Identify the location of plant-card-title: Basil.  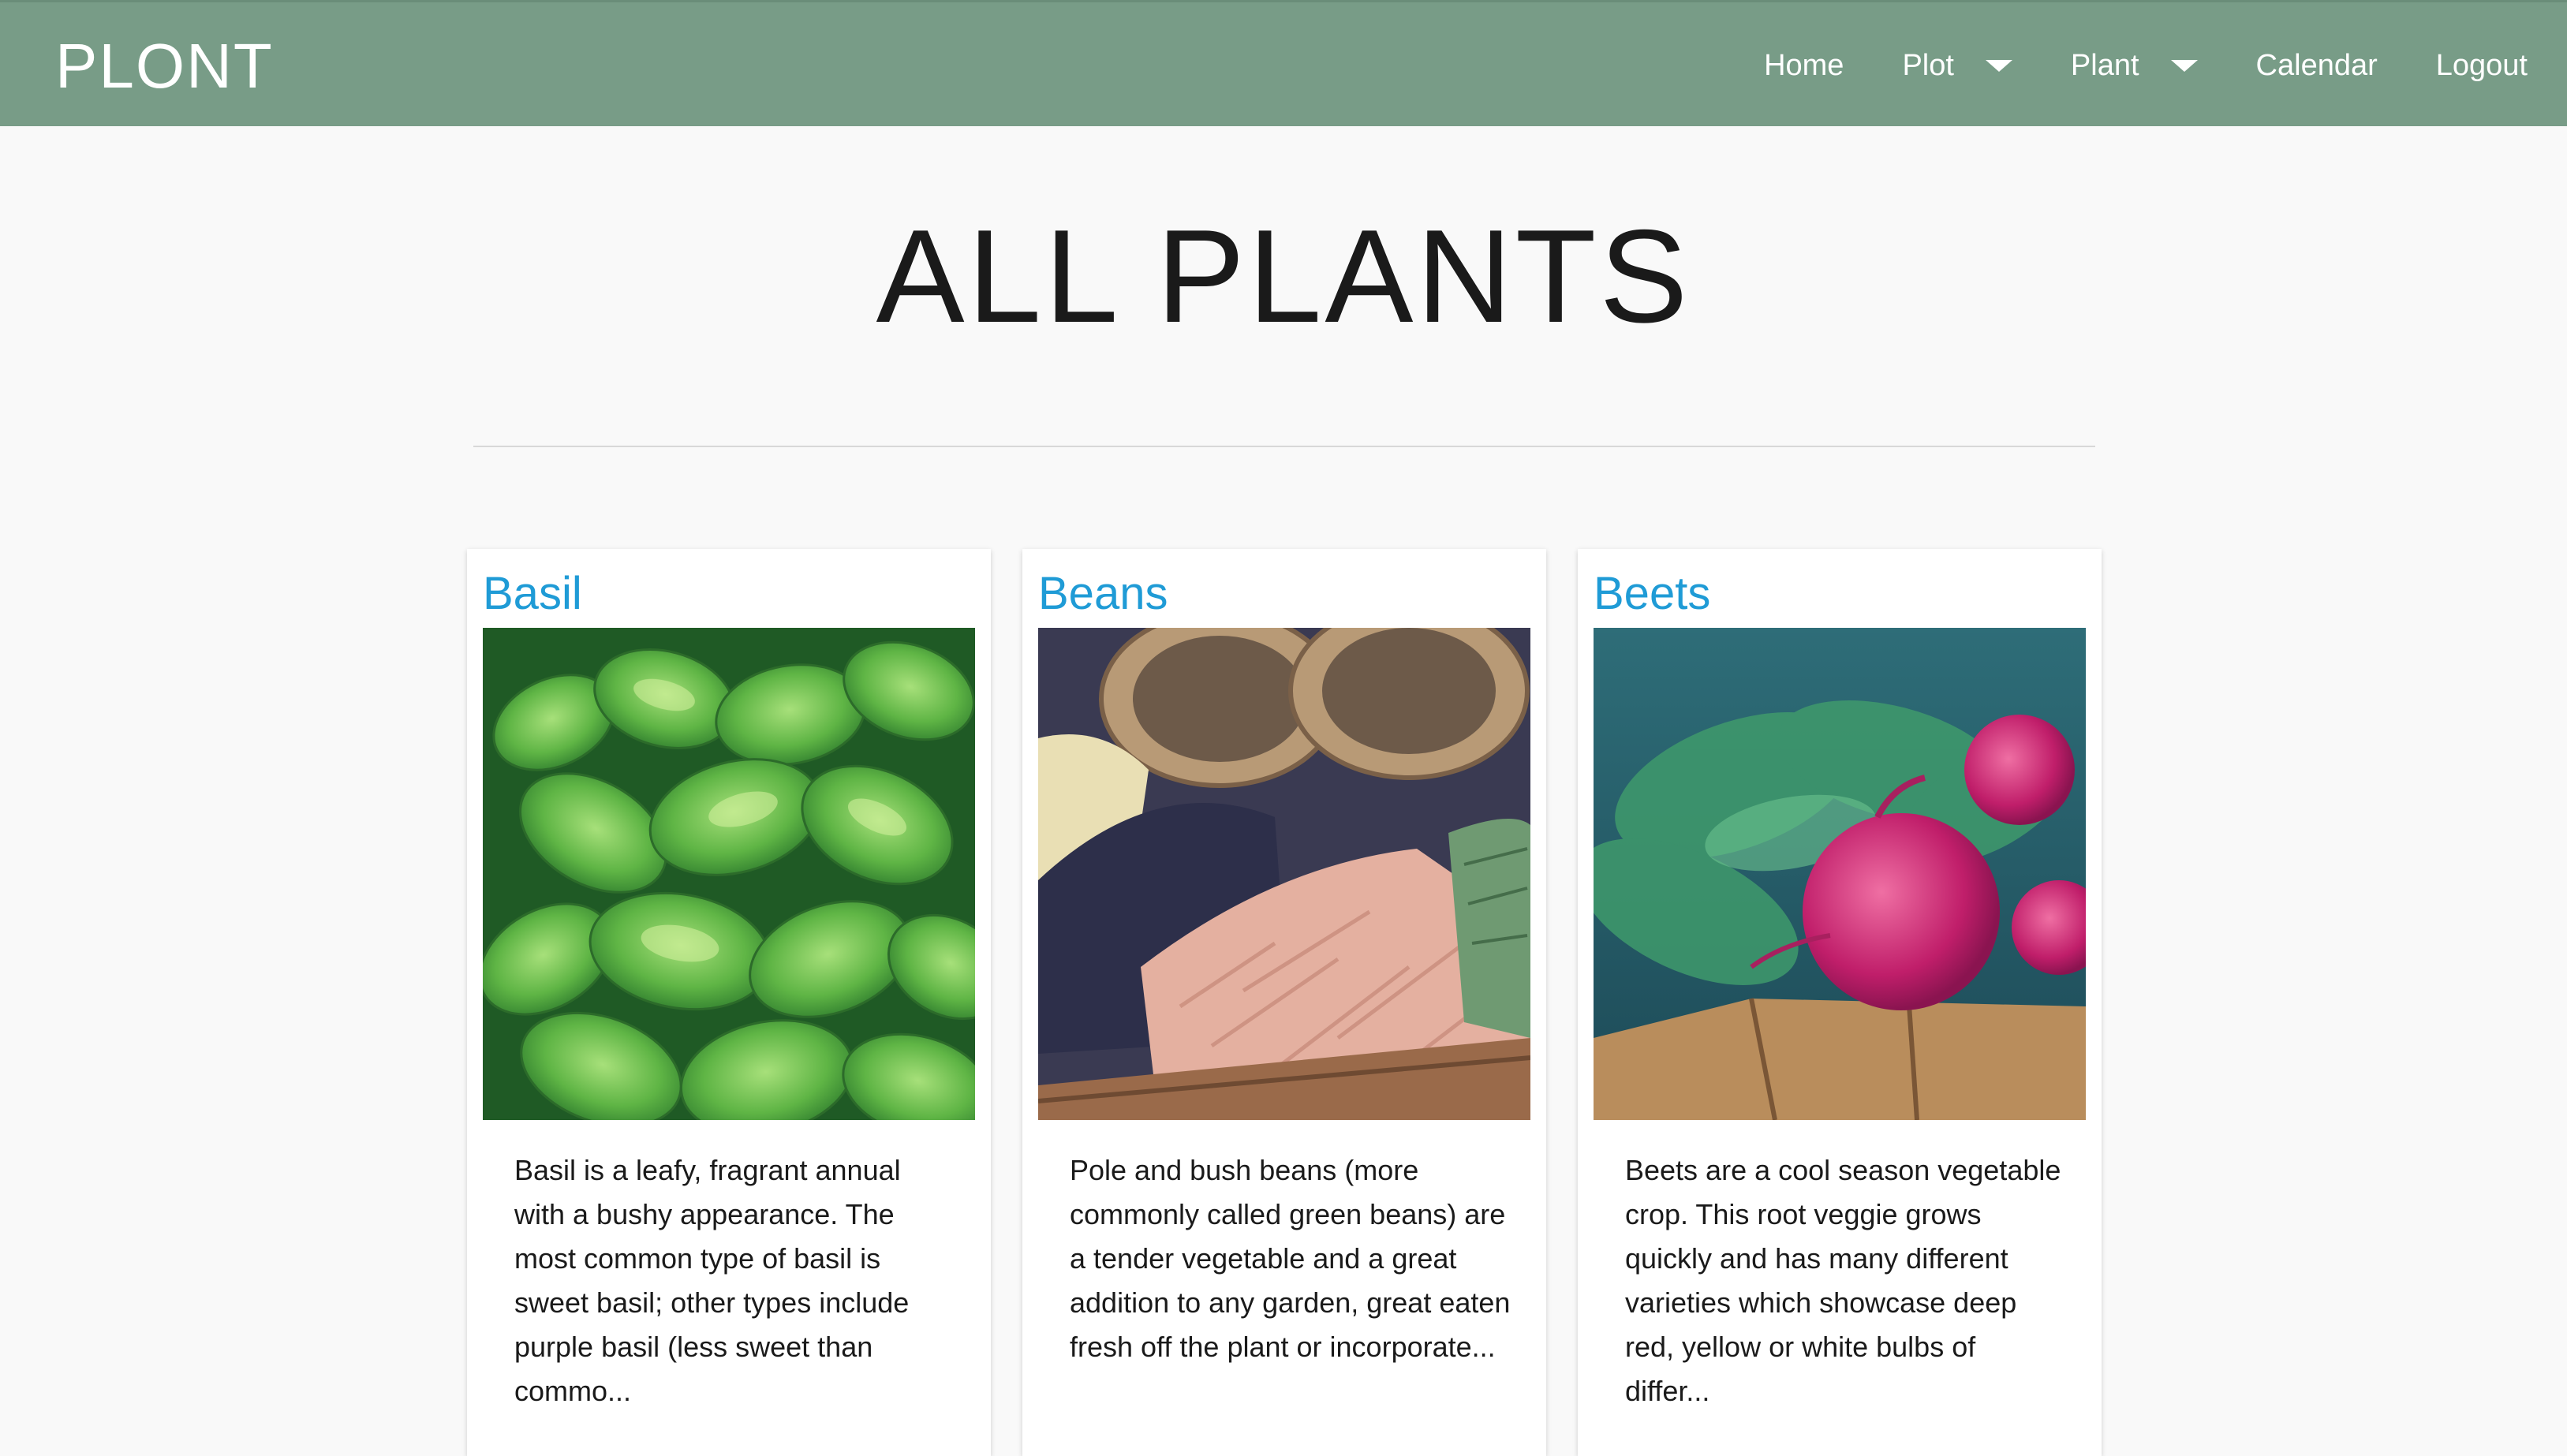
(532, 594).